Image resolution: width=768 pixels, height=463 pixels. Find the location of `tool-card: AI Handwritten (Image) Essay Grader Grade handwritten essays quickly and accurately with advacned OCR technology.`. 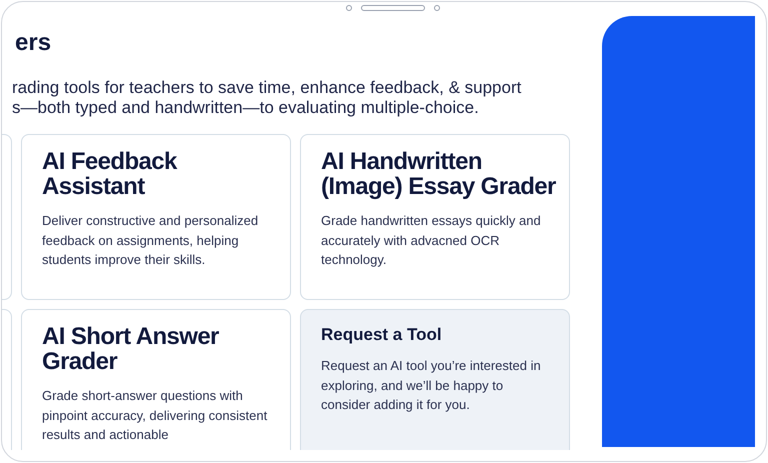

tool-card: AI Handwritten (Image) Essay Grader Grade handwritten essays quickly and accurately with advacned OCR technology. is located at coordinates (435, 217).